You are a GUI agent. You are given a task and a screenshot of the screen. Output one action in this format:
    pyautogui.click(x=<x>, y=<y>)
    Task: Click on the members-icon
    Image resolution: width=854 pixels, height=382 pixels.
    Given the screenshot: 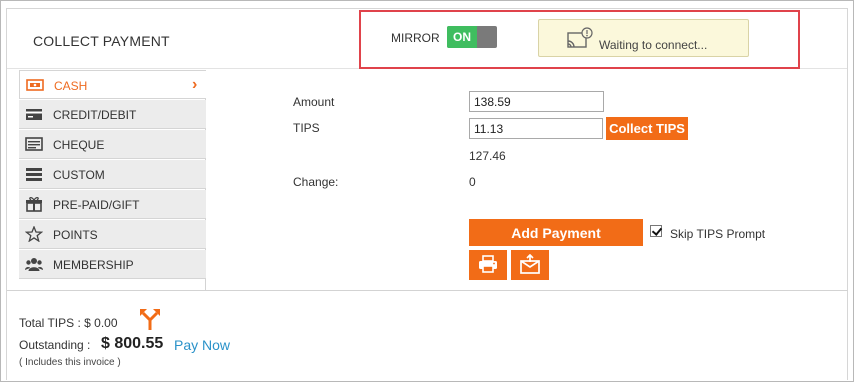 What is the action you would take?
    pyautogui.click(x=34, y=264)
    